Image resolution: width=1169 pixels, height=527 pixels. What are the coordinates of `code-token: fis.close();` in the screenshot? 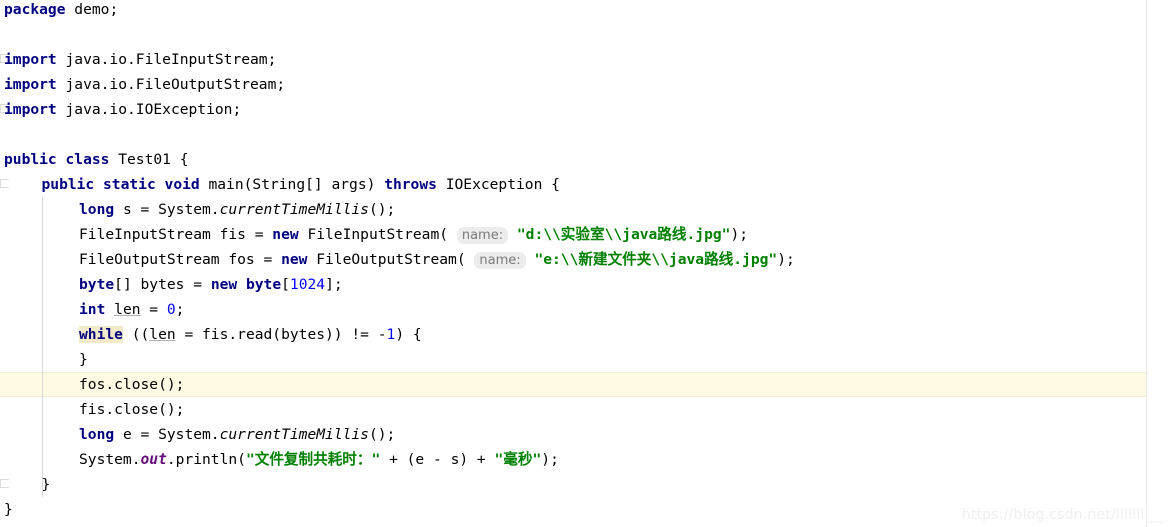 It's located at (132, 409).